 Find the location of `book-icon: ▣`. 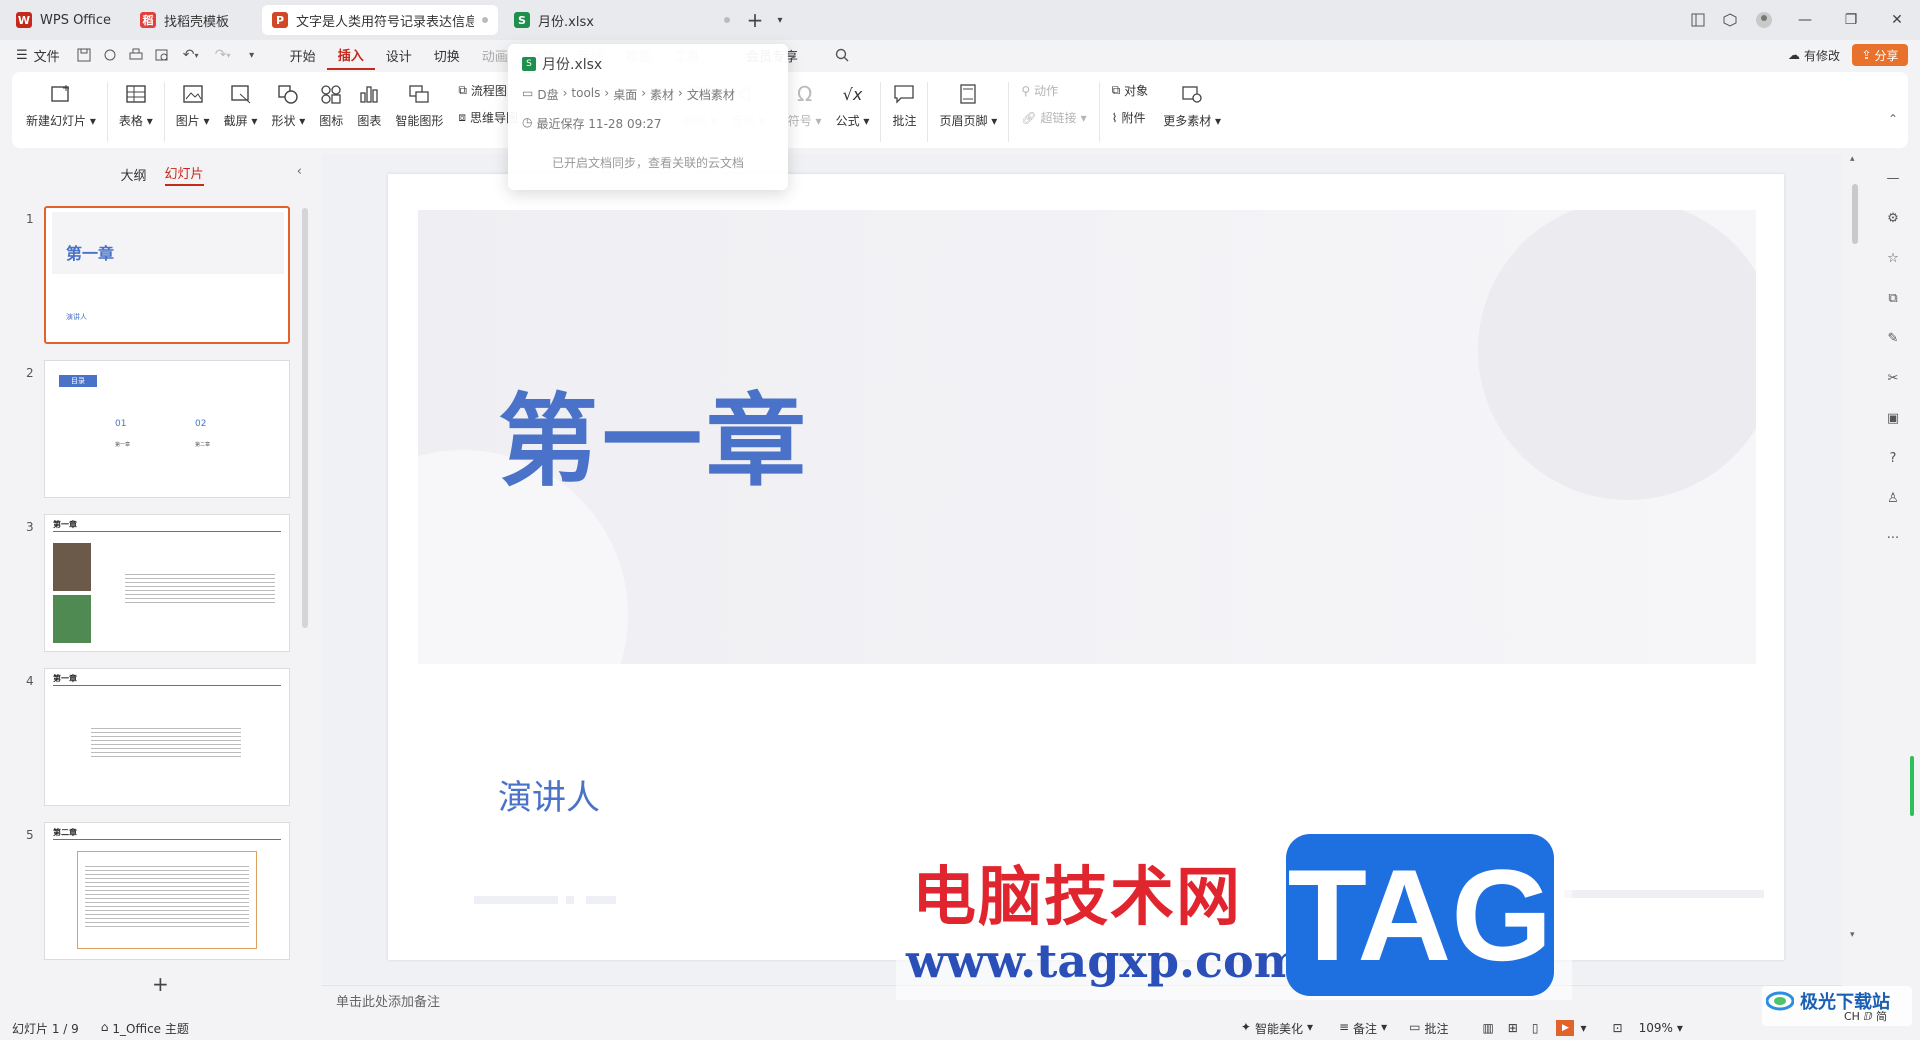

book-icon: ▣ is located at coordinates (1893, 418).